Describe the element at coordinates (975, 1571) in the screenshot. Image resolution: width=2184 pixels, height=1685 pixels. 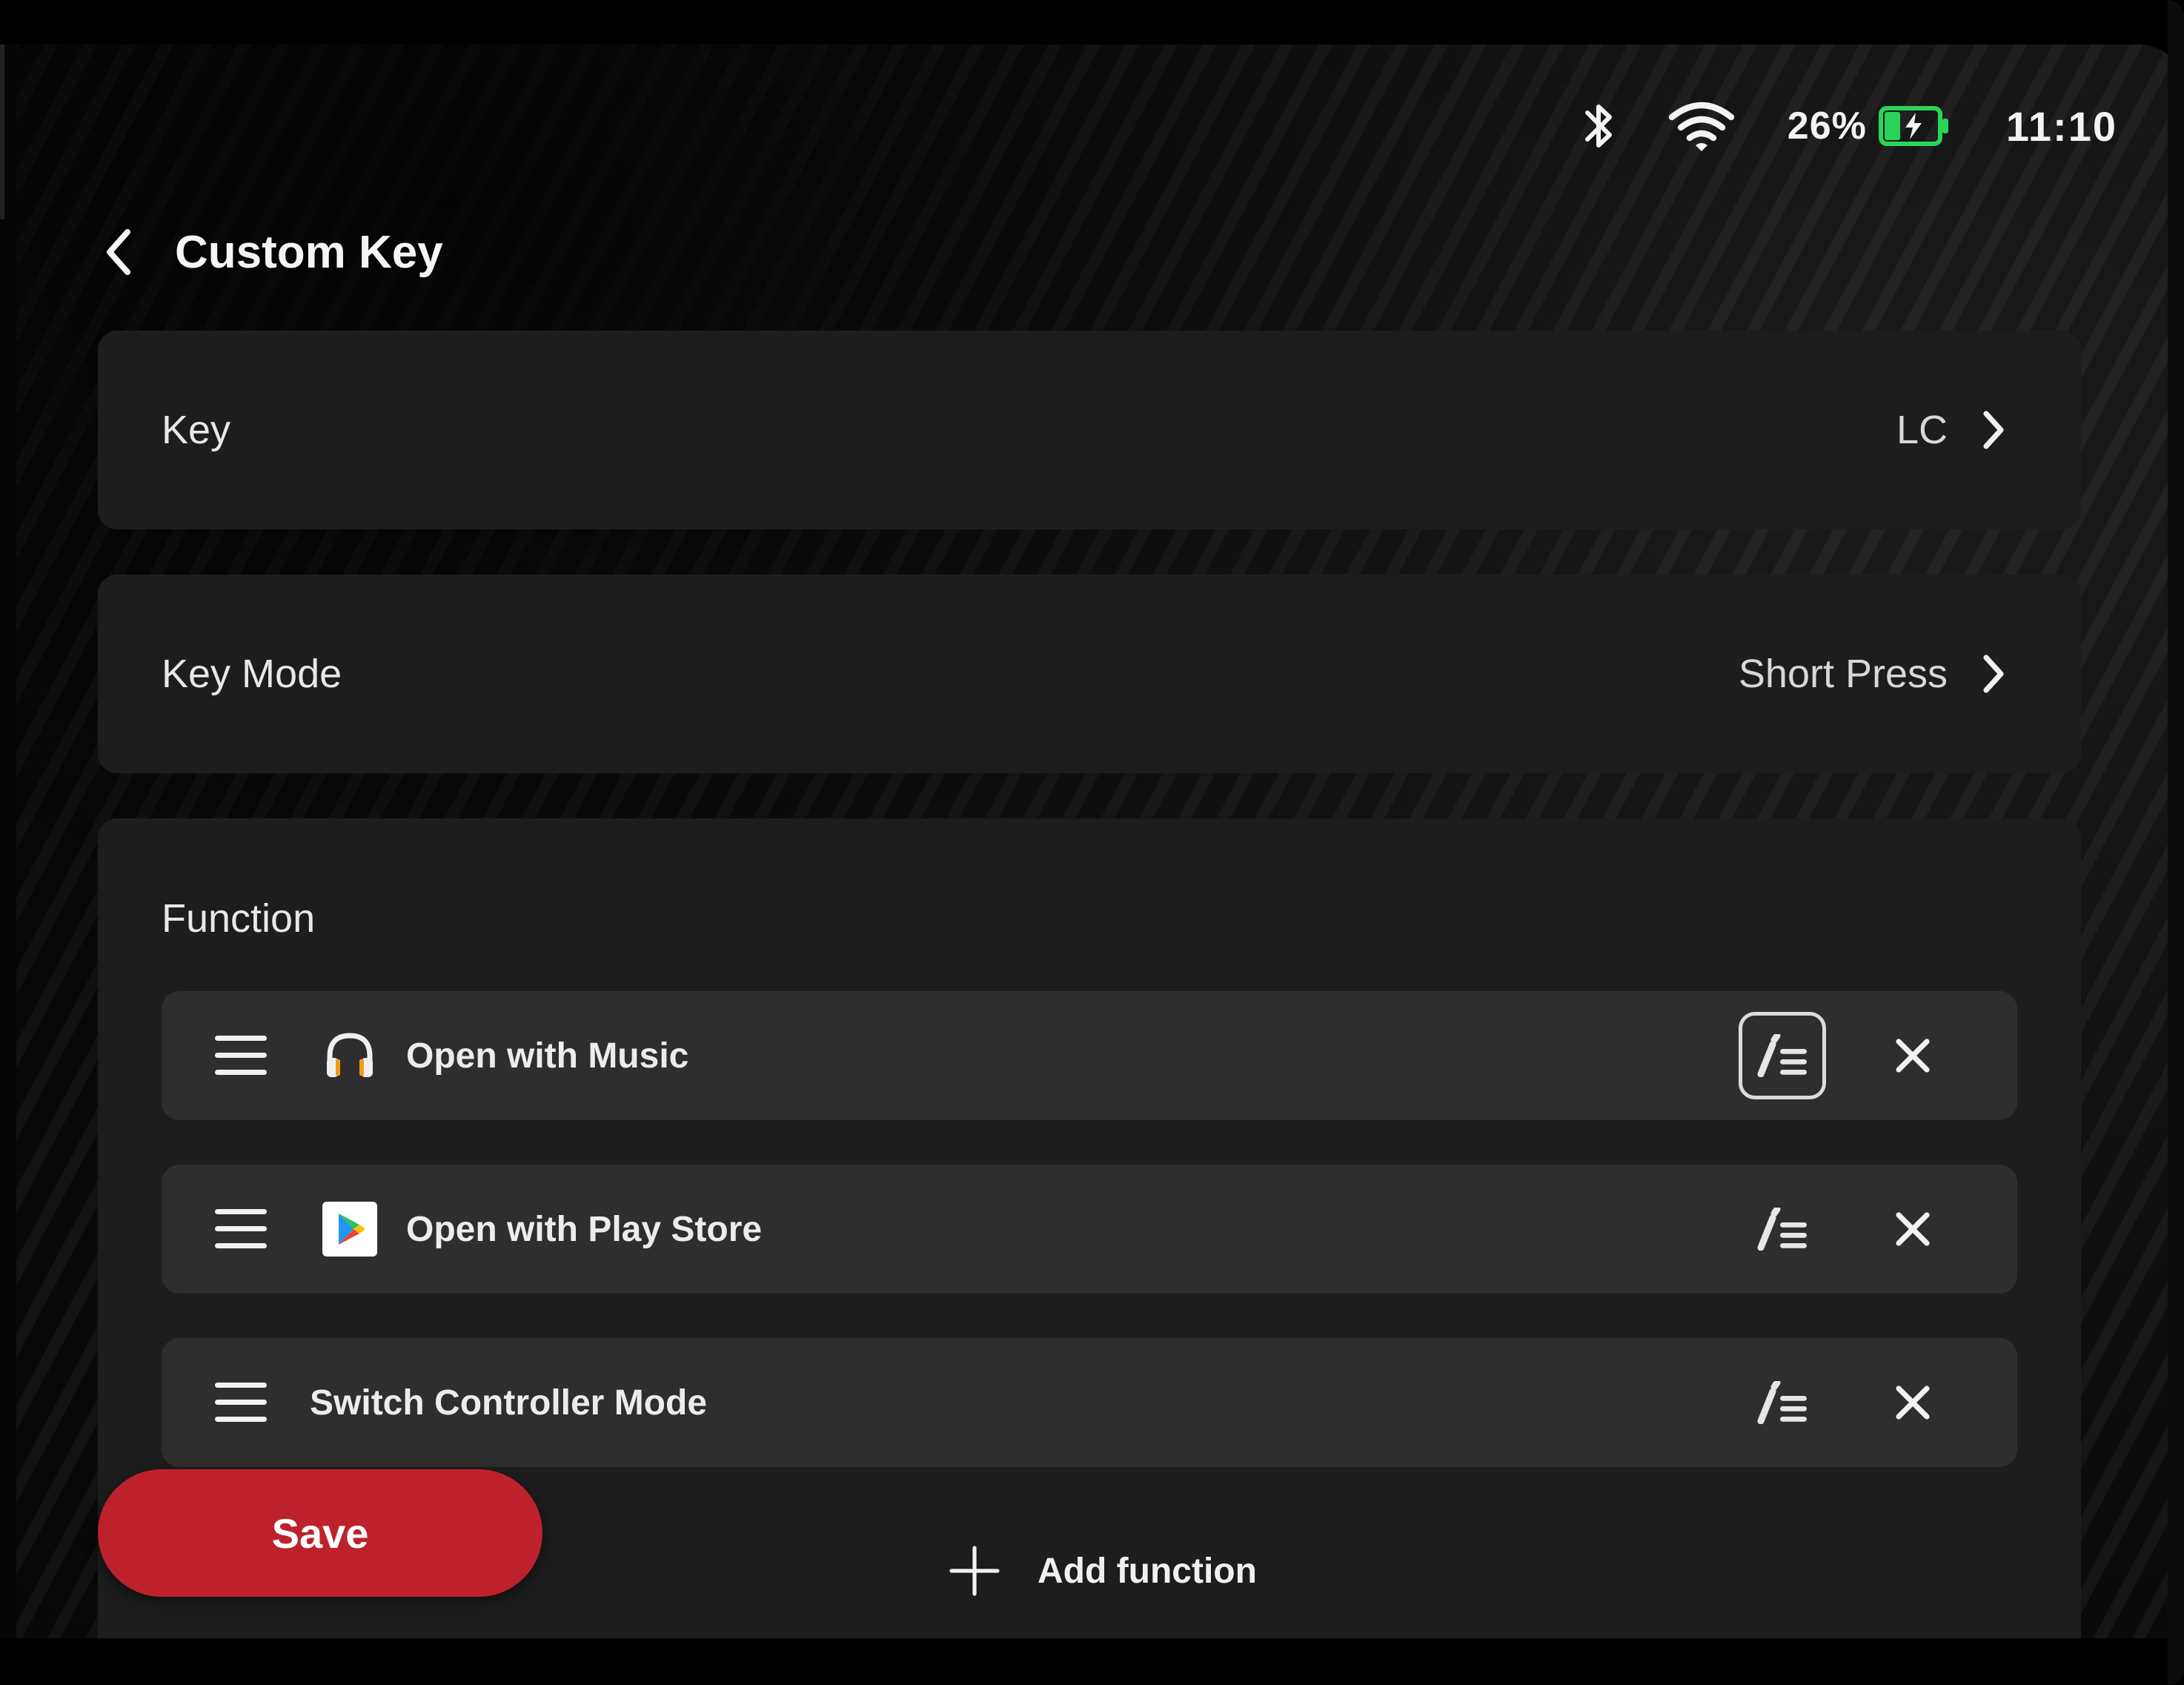
I see `plus-icon` at that location.